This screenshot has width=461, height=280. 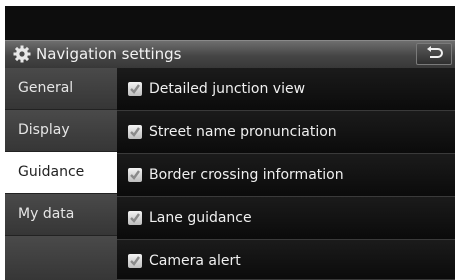 What do you see at coordinates (46, 214) in the screenshot?
I see `sidebar-item-label: My data` at bounding box center [46, 214].